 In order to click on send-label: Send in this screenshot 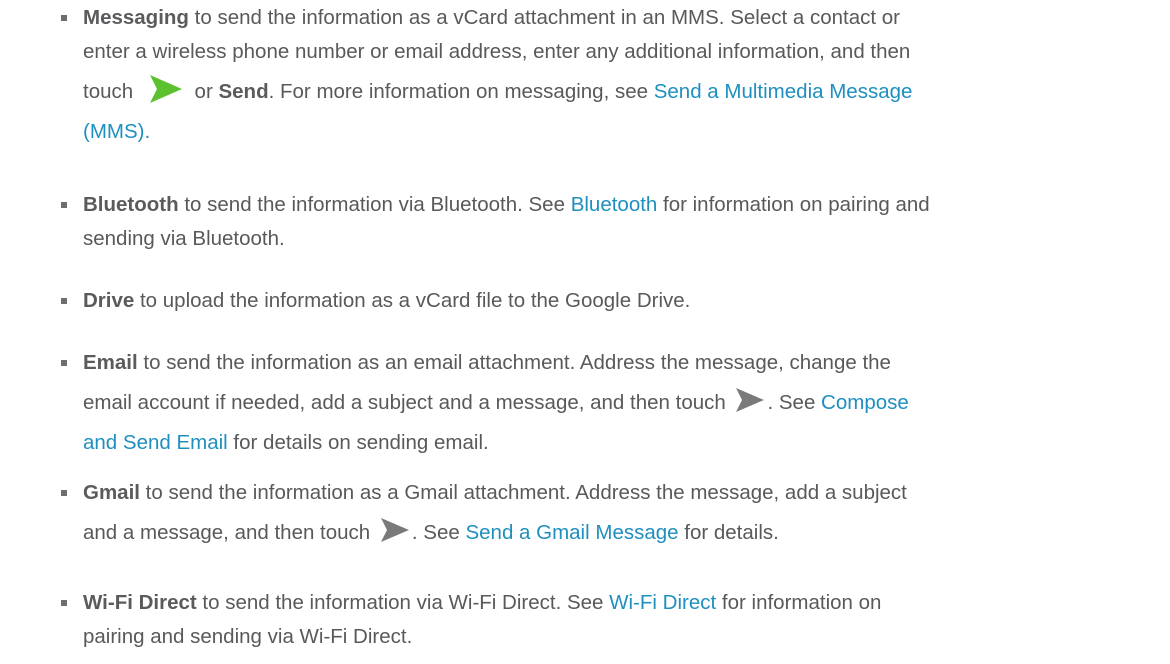, I will do `click(243, 91)`.